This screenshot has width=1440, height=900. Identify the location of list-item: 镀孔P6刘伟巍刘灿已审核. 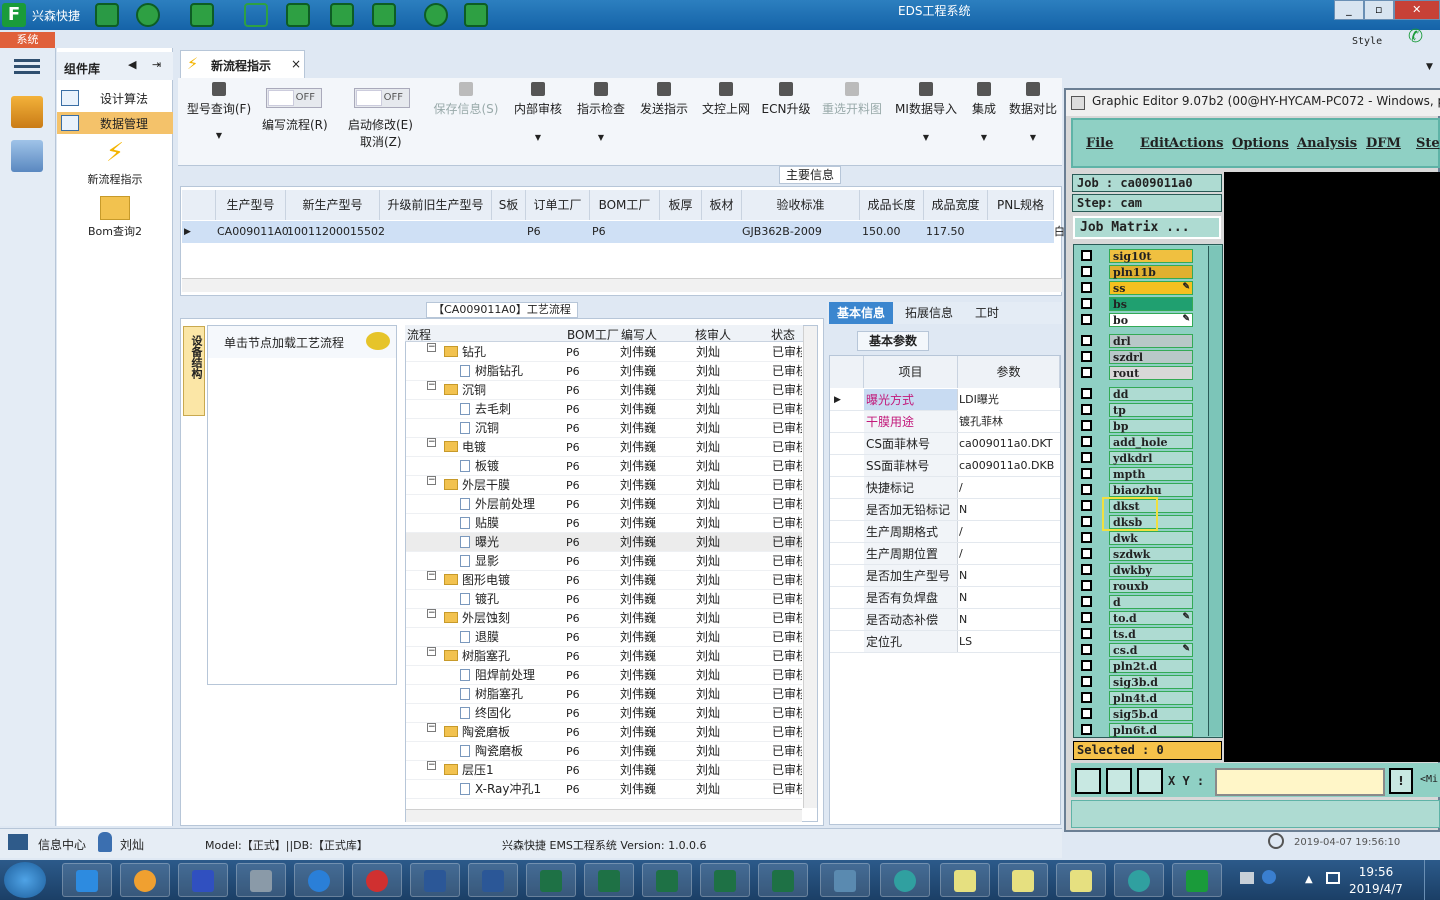
(604, 599).